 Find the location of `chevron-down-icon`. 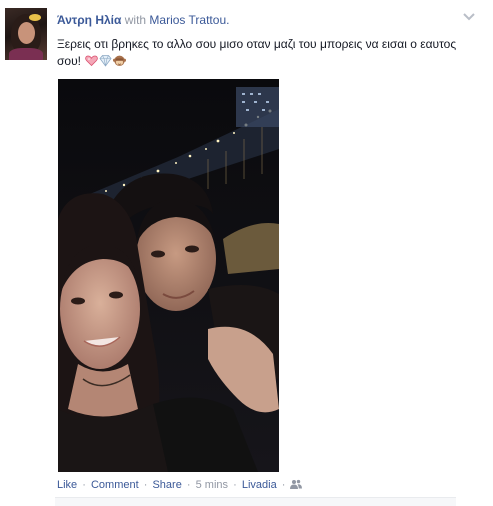

chevron-down-icon is located at coordinates (469, 17).